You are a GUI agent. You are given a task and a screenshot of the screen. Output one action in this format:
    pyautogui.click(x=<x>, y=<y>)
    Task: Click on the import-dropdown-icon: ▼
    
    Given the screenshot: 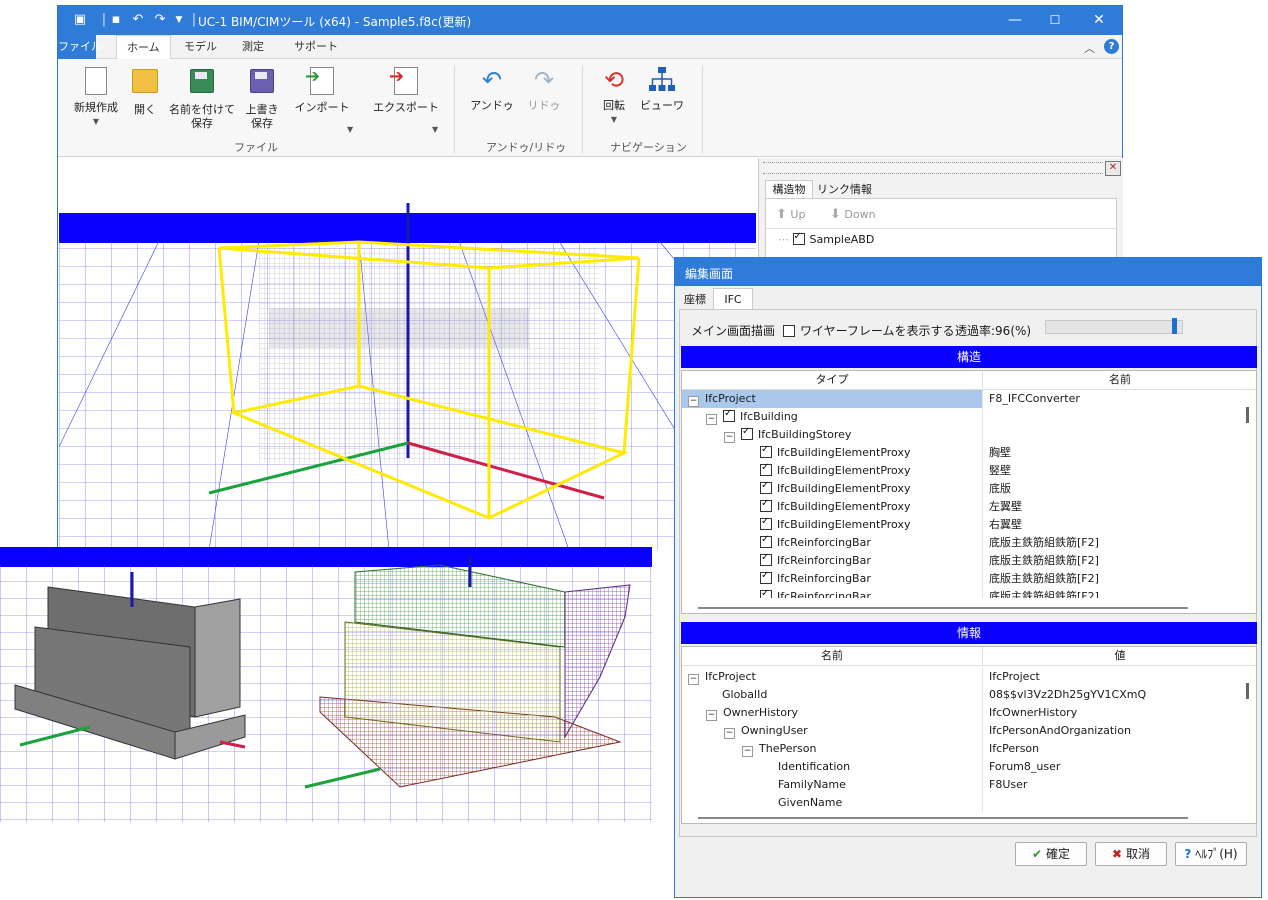 What is the action you would take?
    pyautogui.click(x=350, y=129)
    